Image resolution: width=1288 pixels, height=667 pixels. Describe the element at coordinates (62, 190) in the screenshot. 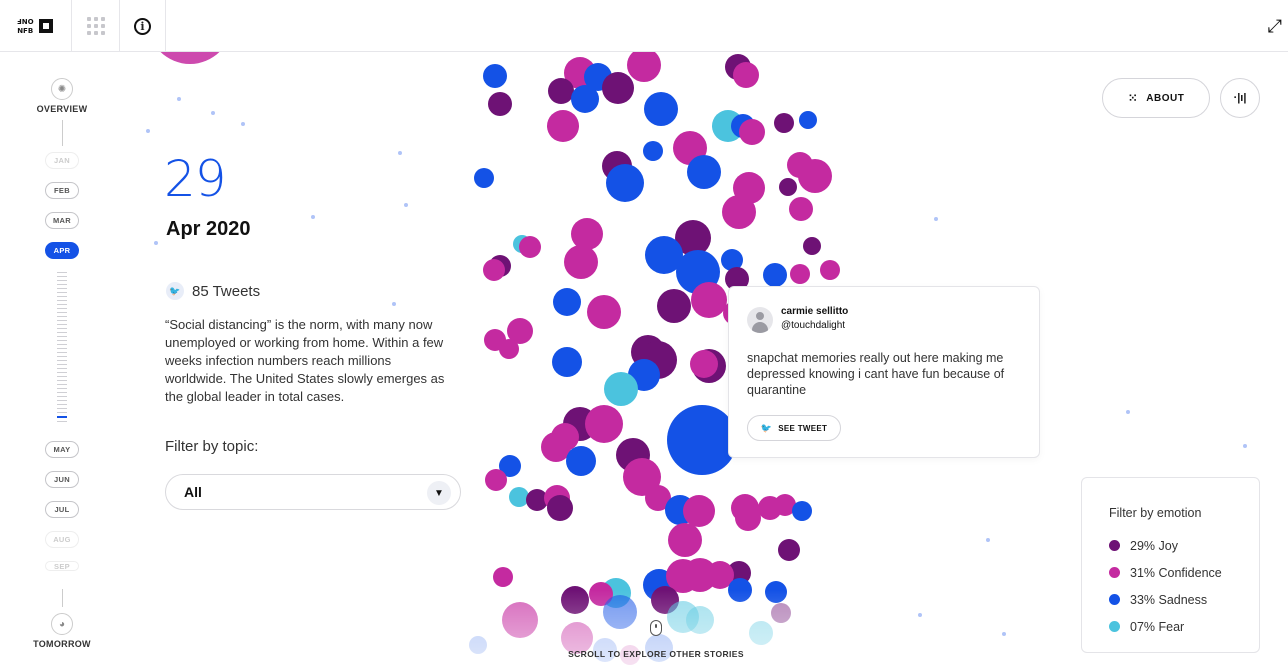

I see `month-feb: FEB` at that location.